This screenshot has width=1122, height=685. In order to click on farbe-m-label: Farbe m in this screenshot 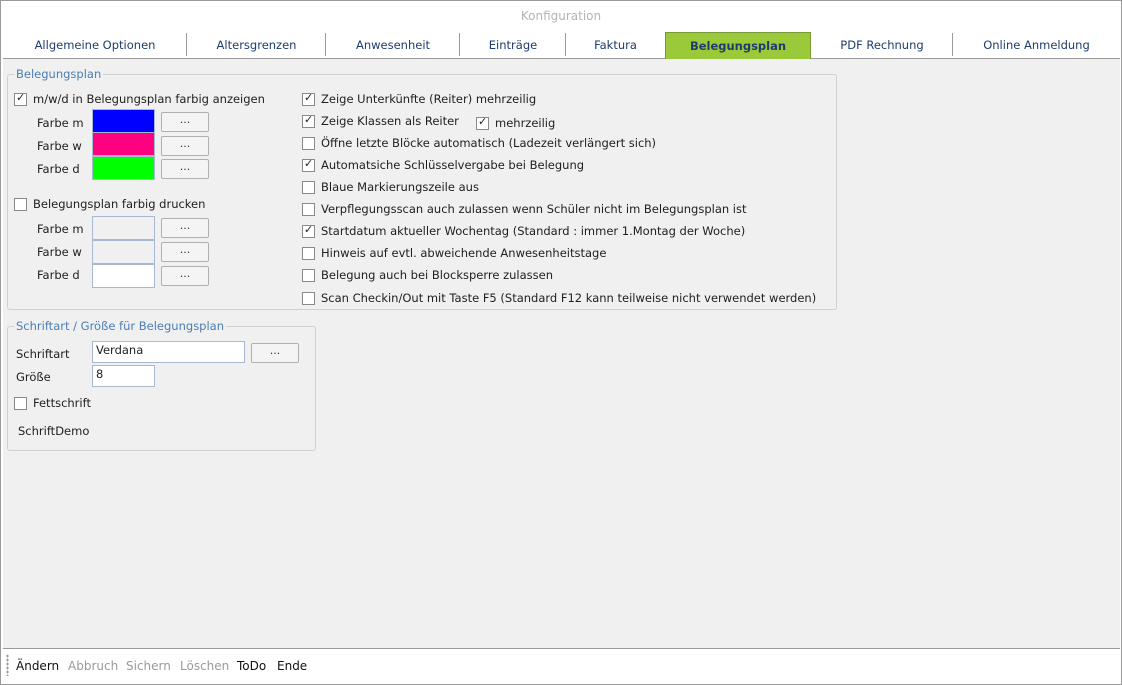, I will do `click(60, 123)`.